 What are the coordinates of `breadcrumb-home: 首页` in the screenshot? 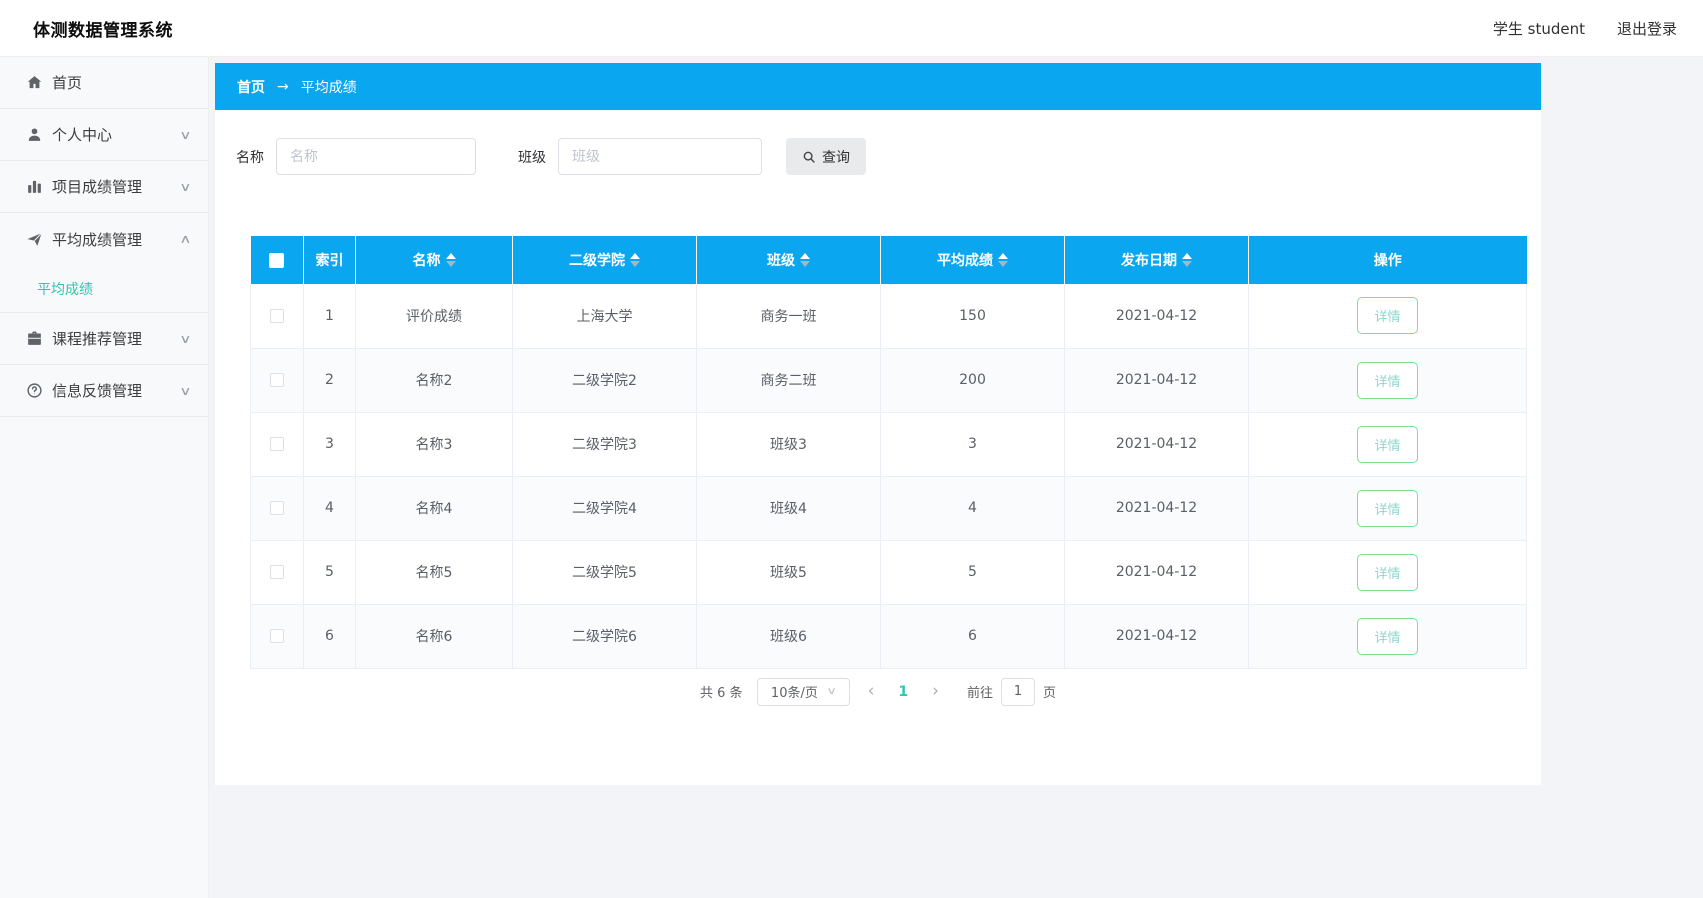 It's located at (251, 87).